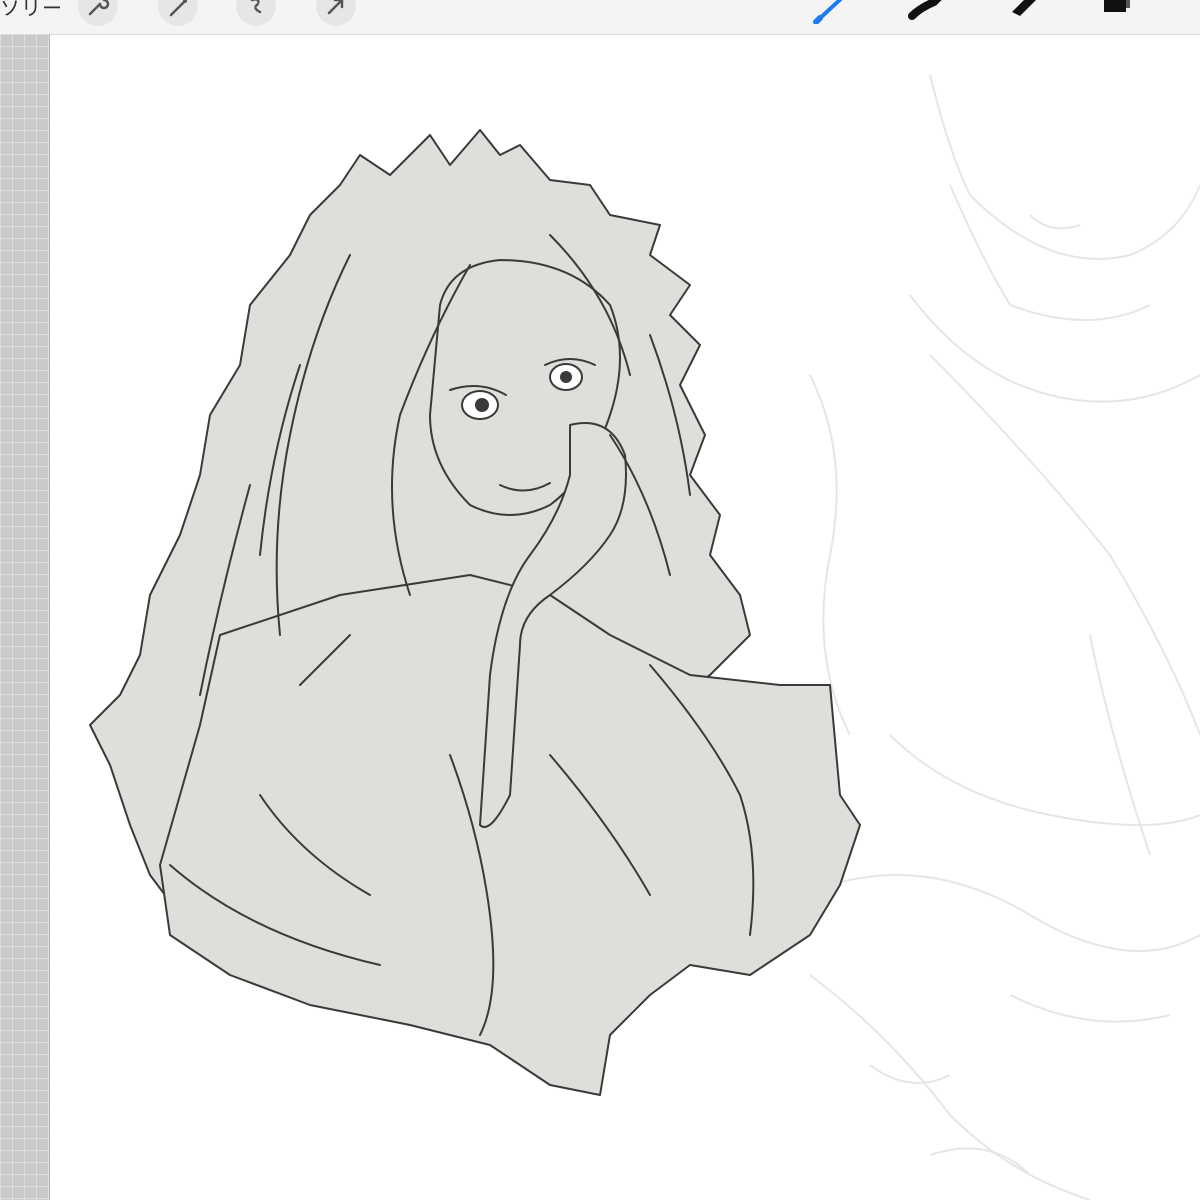 The image size is (1200, 1200). Describe the element at coordinates (925, 12) in the screenshot. I see `smudge-icon` at that location.